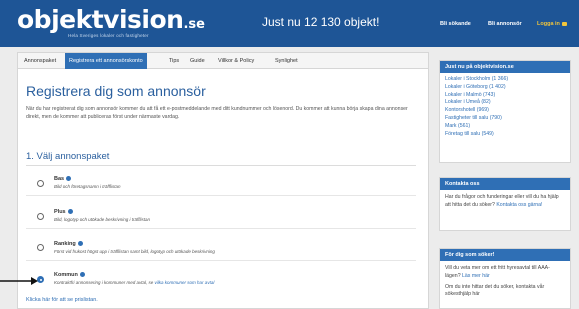  What do you see at coordinates (116, 91) in the screenshot?
I see `page-title: Registrera dig som annonsör` at bounding box center [116, 91].